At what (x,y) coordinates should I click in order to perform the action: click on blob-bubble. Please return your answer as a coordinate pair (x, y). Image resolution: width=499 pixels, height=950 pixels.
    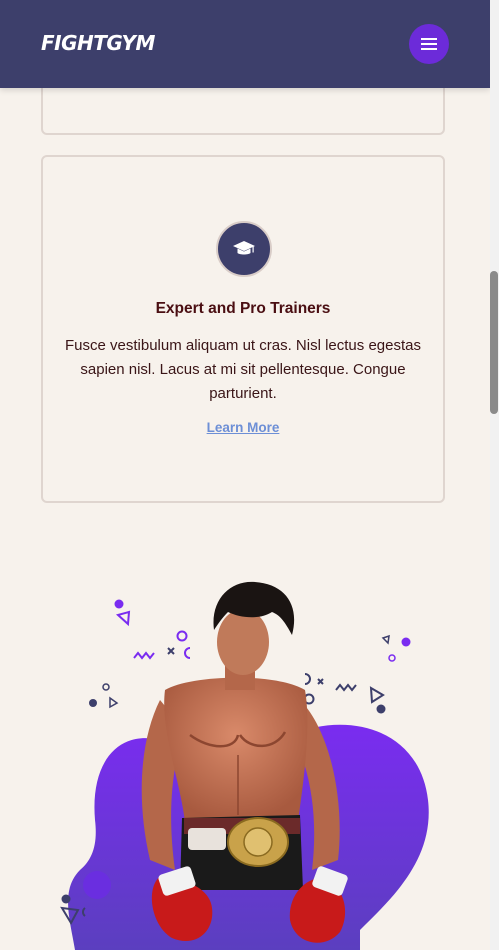
    Looking at the image, I should click on (97, 885).